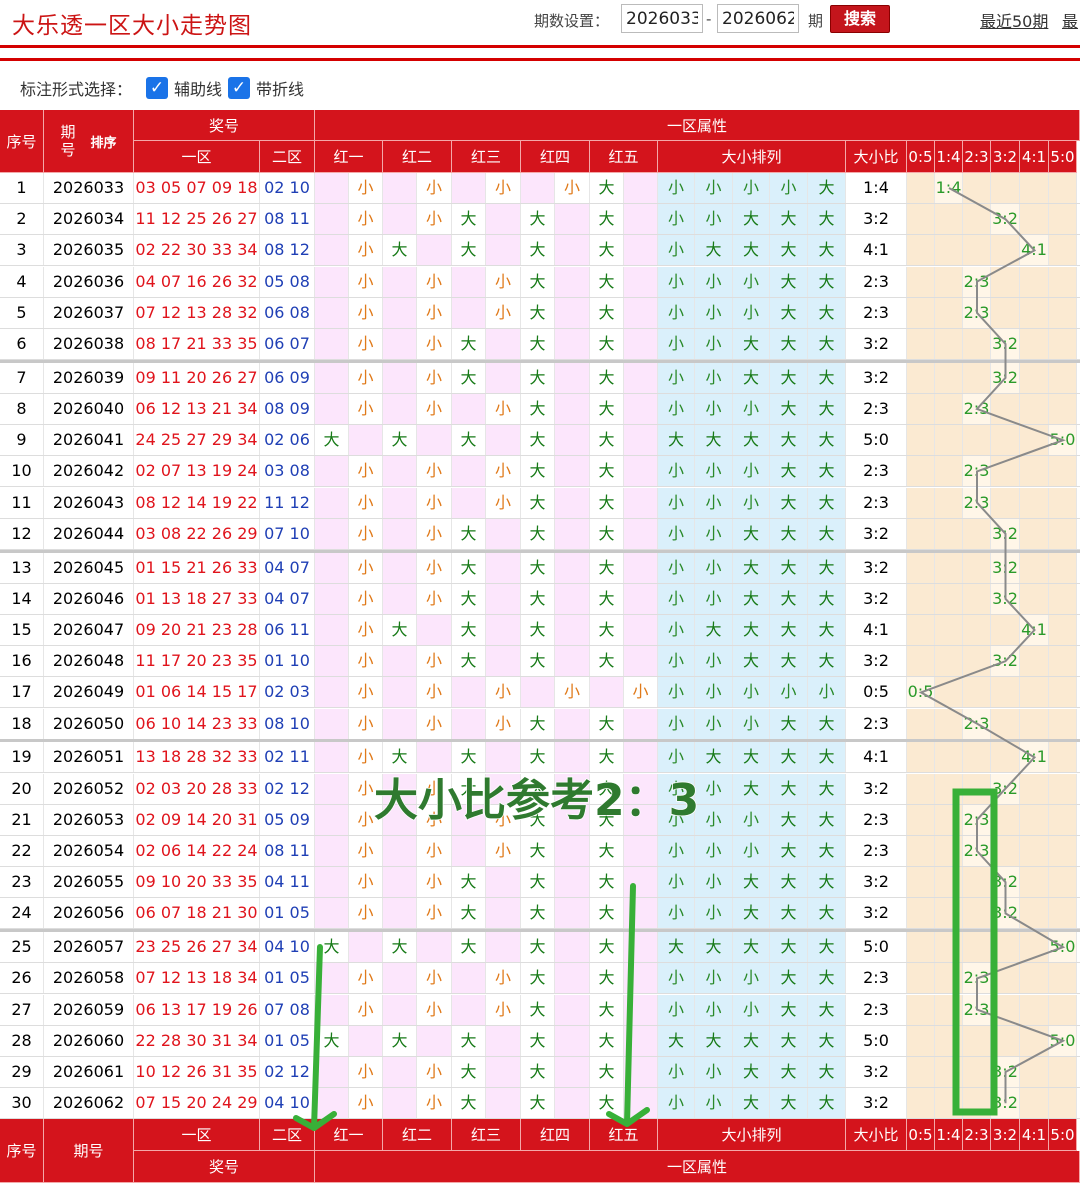  What do you see at coordinates (949, 188) in the screenshot?
I see `ratio-marker: 1:4` at bounding box center [949, 188].